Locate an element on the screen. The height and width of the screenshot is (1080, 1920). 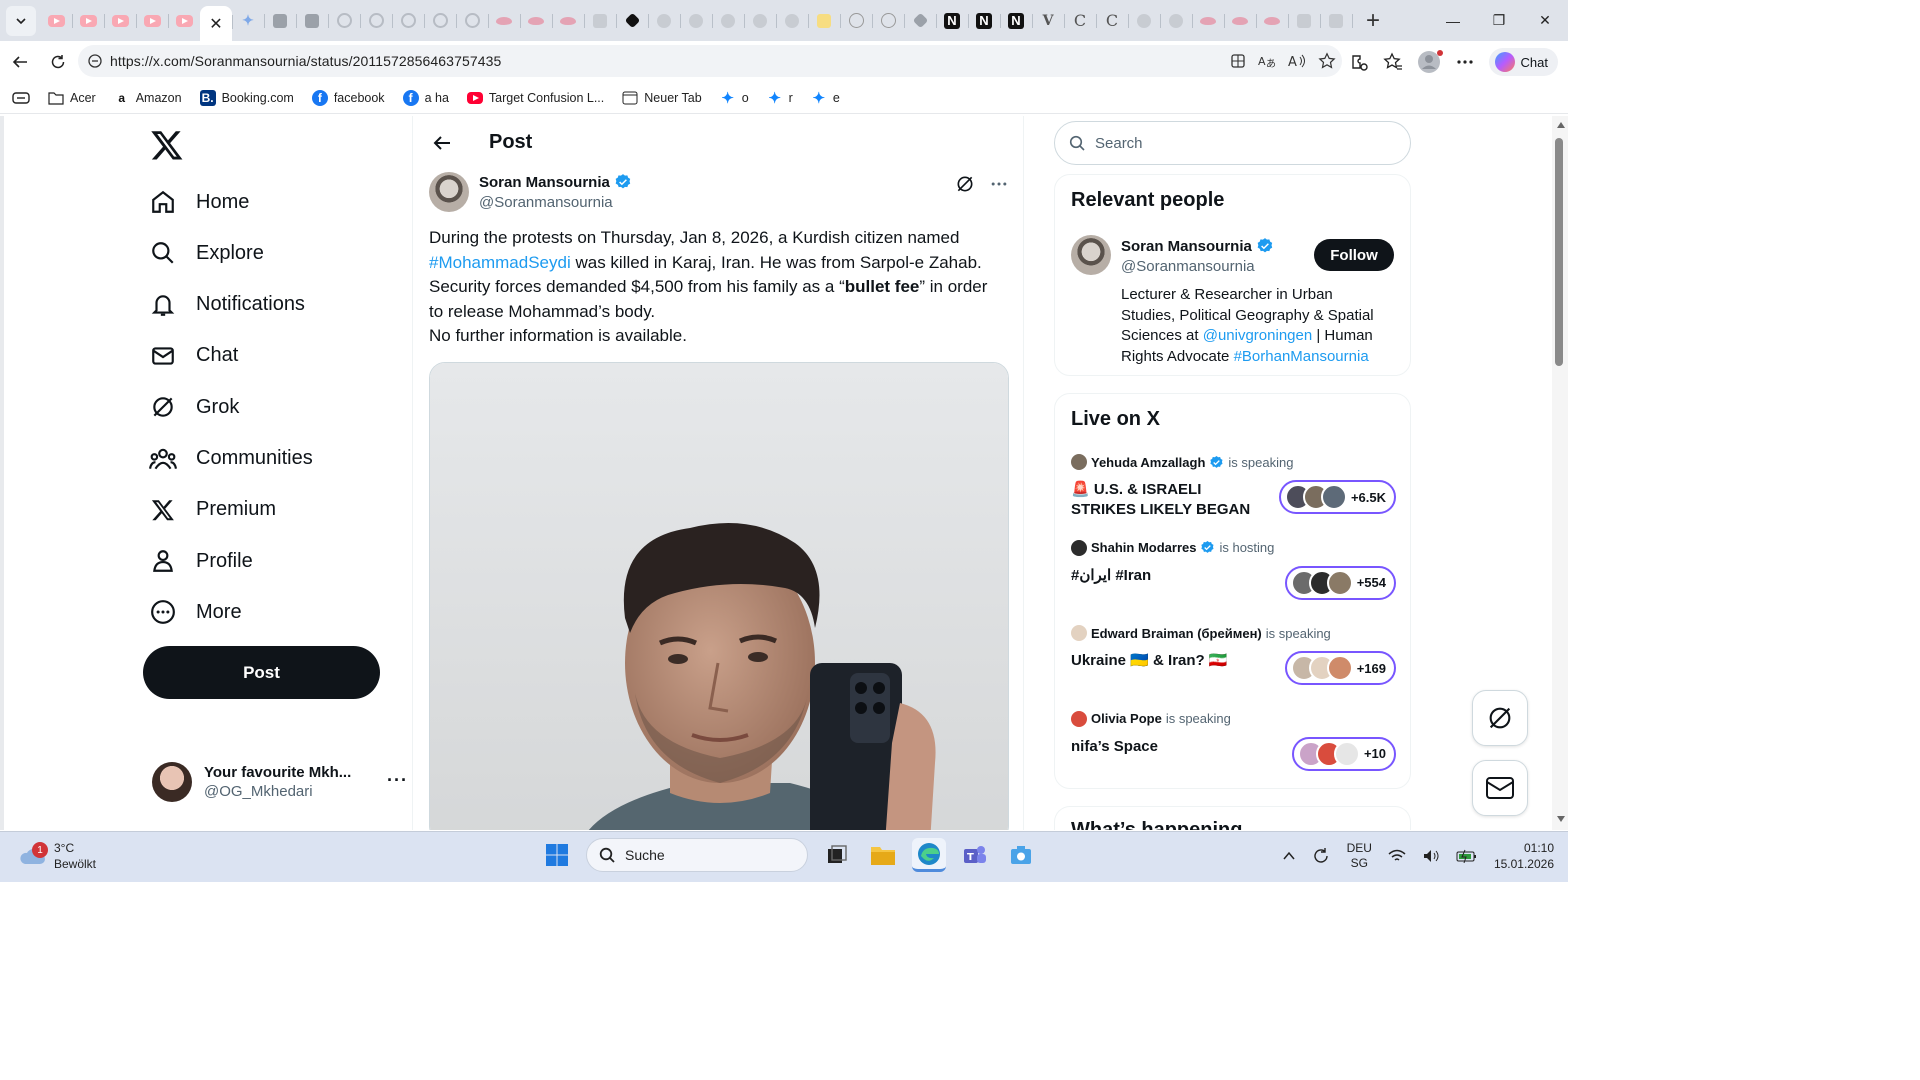
space-listeners-pill: +10 is located at coordinates (1343, 753).